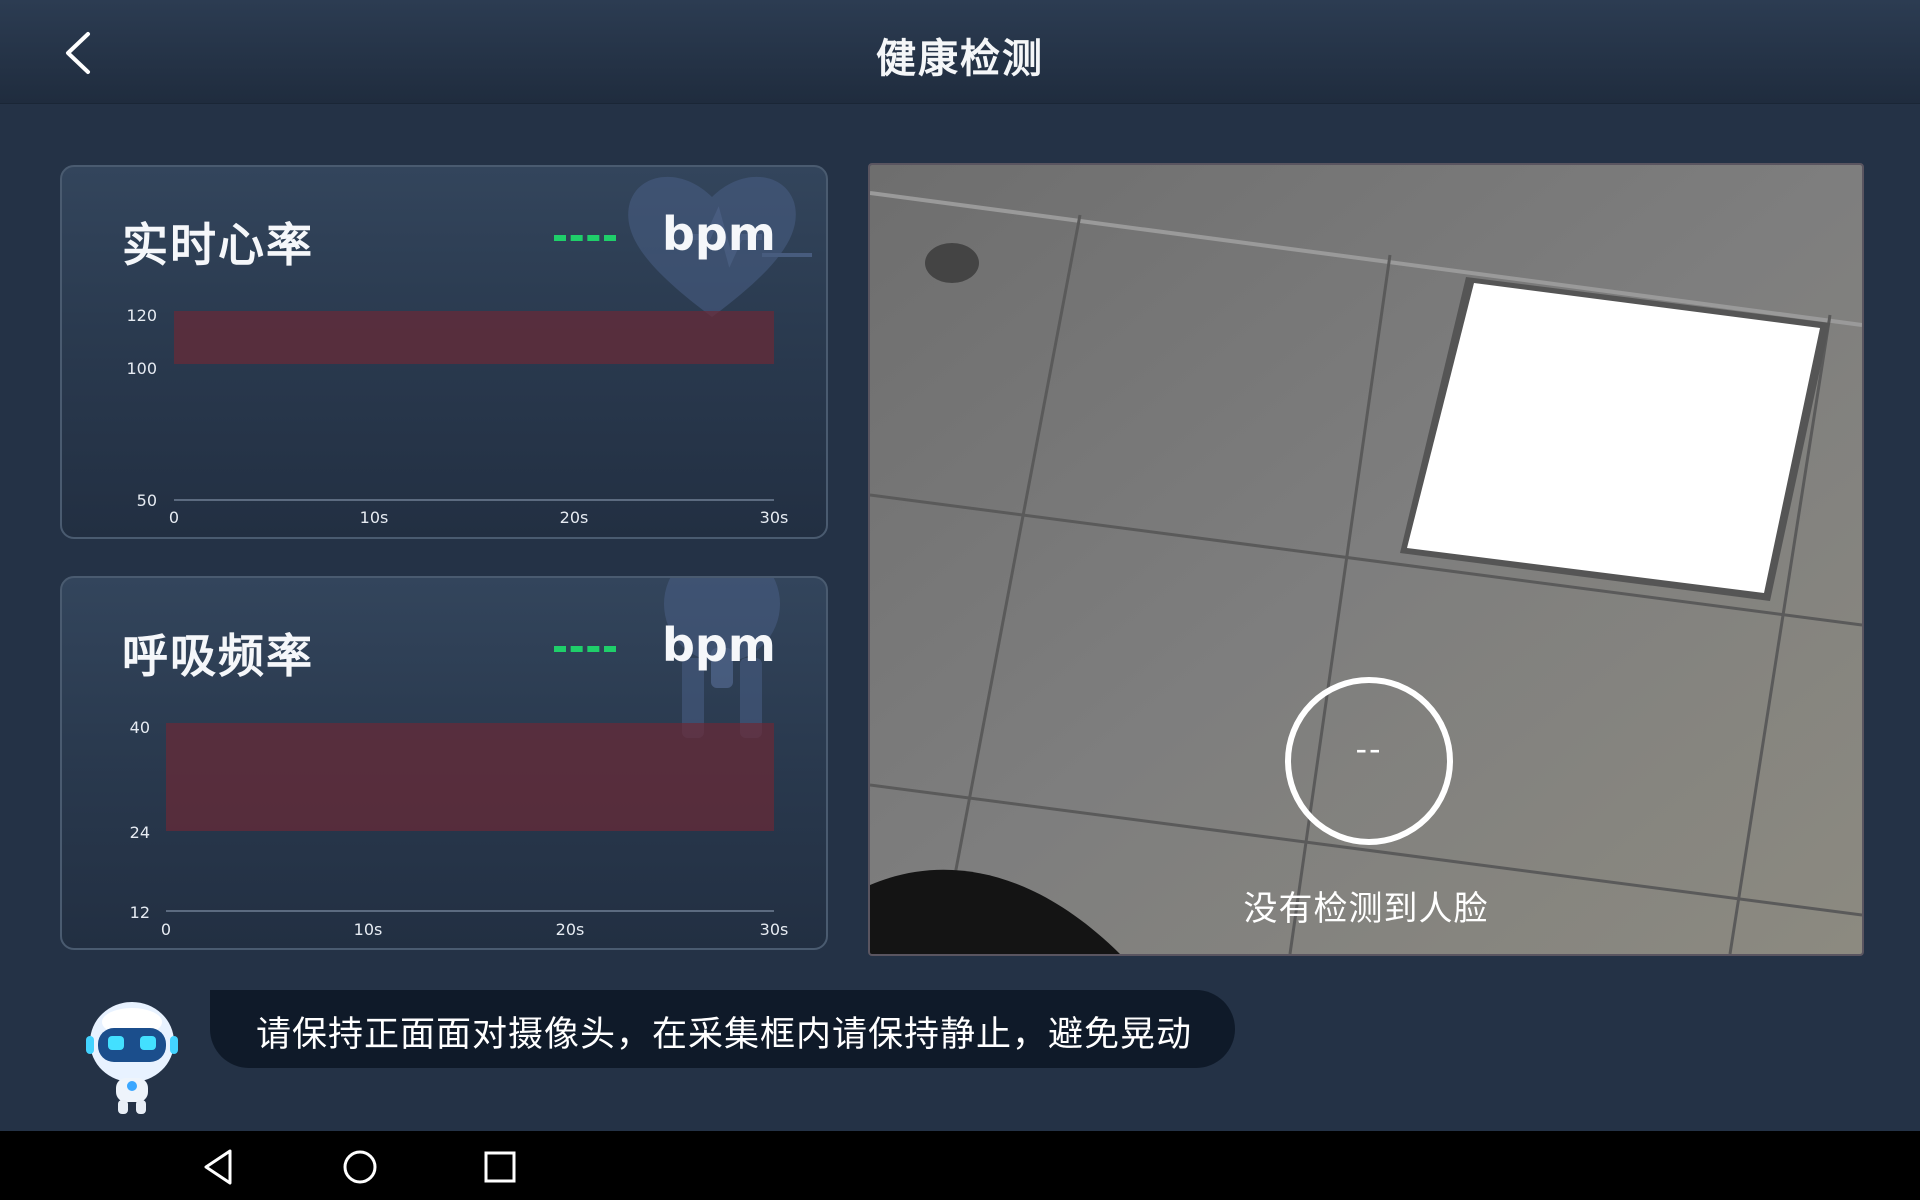 The width and height of the screenshot is (1920, 1200). I want to click on nav-home-button, so click(360, 1167).